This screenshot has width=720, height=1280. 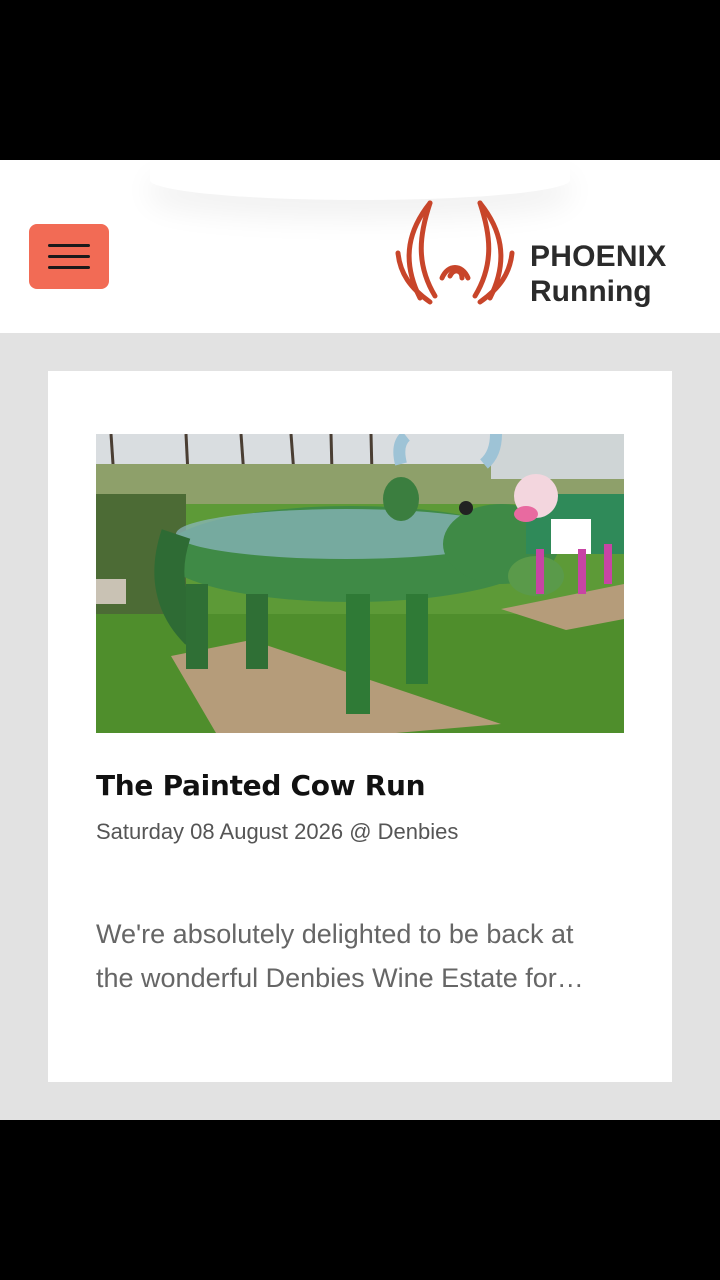 What do you see at coordinates (277, 831) in the screenshot?
I see `event-date-location: Saturday 08 August 2026 @ Denbies` at bounding box center [277, 831].